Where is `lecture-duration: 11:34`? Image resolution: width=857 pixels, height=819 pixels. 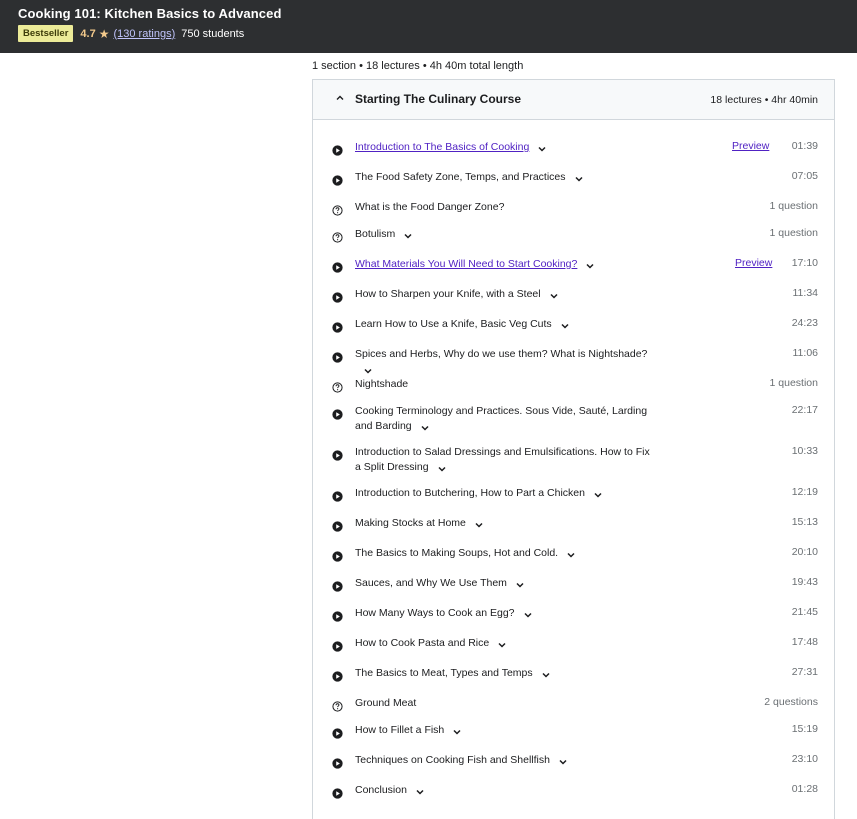
lecture-duration: 11:34 is located at coordinates (805, 293).